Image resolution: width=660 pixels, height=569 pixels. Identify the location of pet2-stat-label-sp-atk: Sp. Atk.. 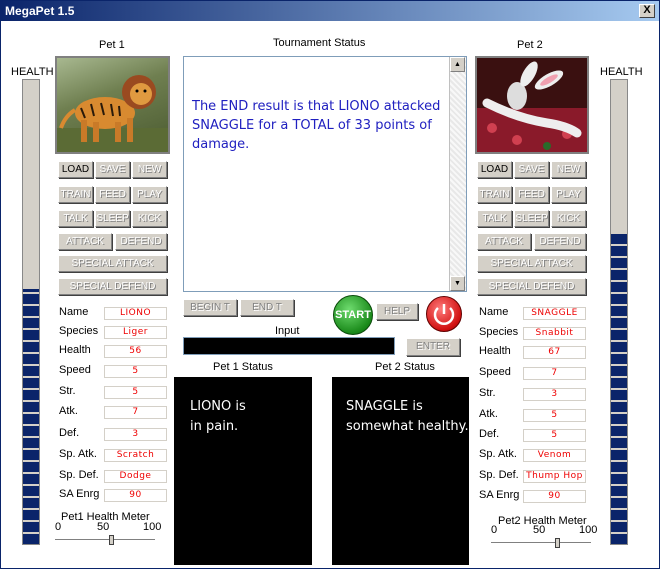
(498, 454).